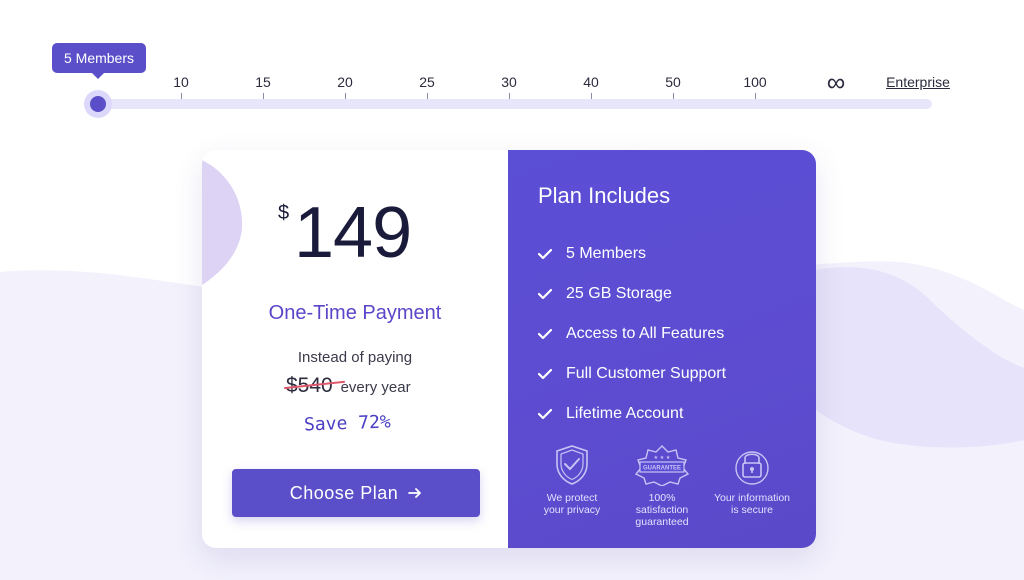 The image size is (1024, 580). Describe the element at coordinates (572, 498) in the screenshot. I see `badge-caption-line: We protect` at that location.